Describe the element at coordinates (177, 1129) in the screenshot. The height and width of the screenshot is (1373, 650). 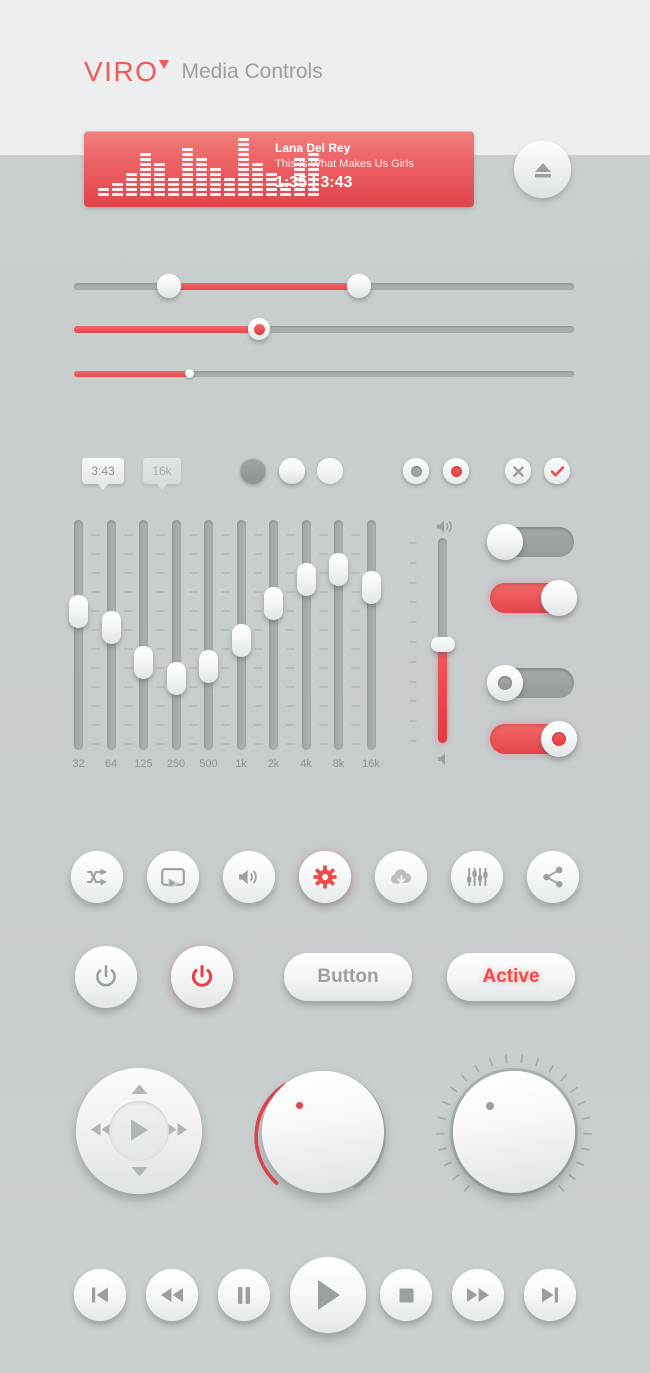
I see `fast-forward-icon` at that location.